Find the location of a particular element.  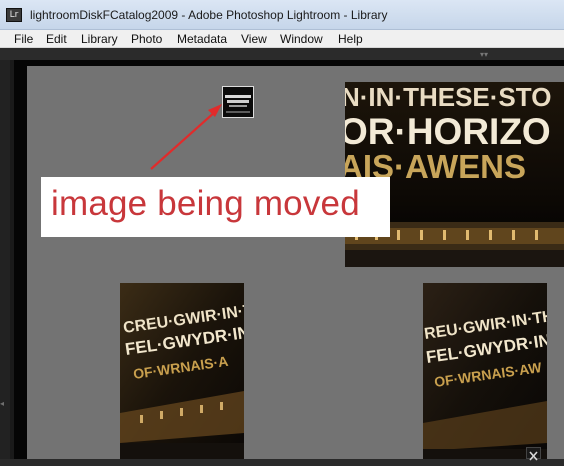

collapse-top-panel-icon: ▾▾ is located at coordinates (484, 54).